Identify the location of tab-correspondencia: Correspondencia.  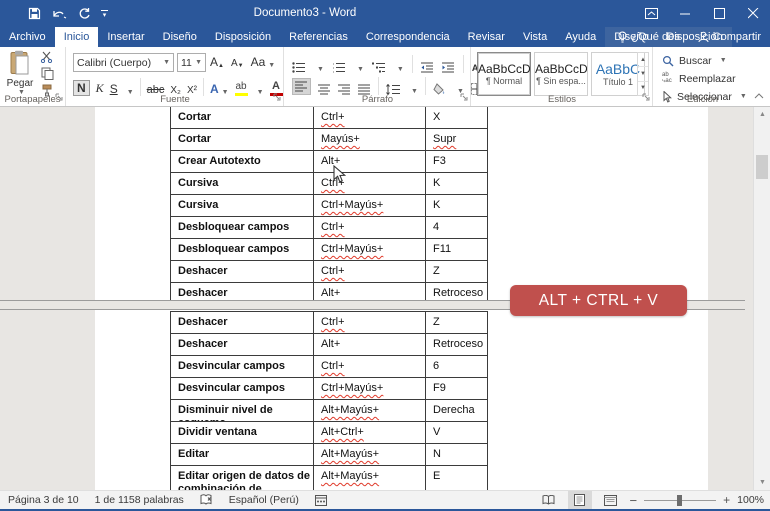
(408, 37).